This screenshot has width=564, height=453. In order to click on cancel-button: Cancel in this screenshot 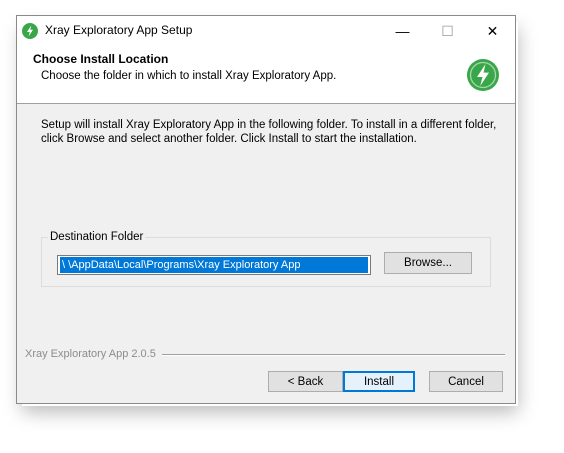, I will do `click(466, 381)`.